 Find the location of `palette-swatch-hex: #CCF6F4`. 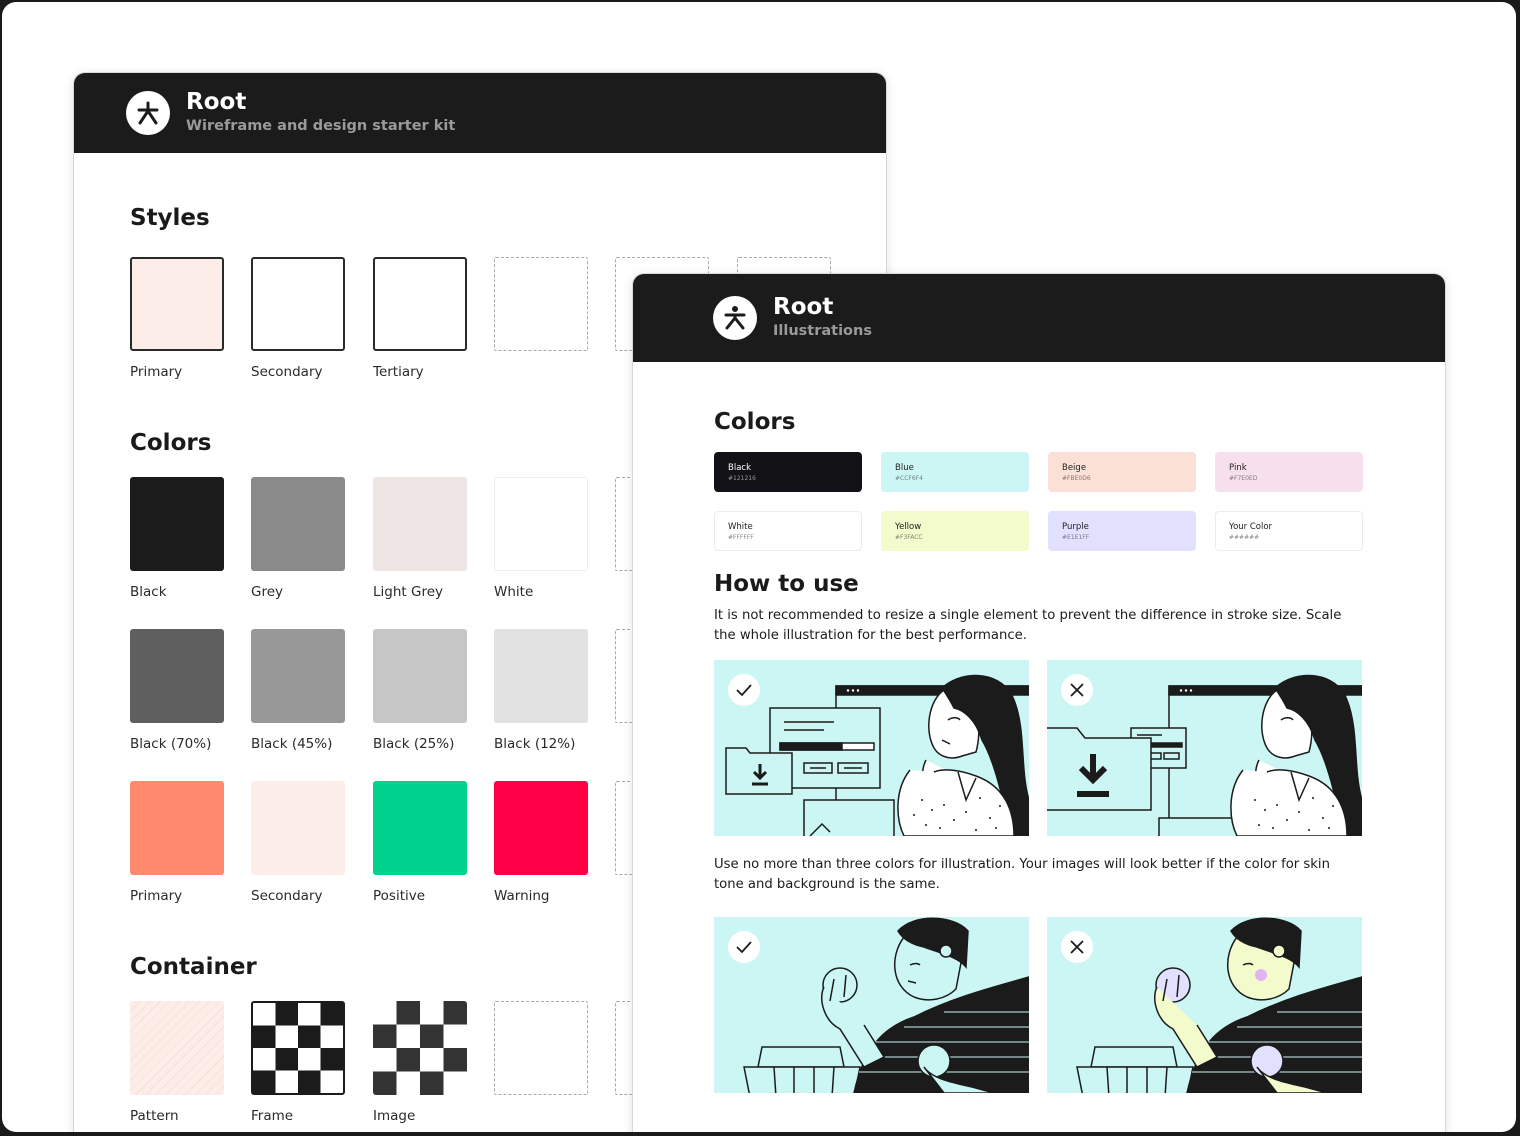

palette-swatch-hex: #CCF6F4 is located at coordinates (909, 478).